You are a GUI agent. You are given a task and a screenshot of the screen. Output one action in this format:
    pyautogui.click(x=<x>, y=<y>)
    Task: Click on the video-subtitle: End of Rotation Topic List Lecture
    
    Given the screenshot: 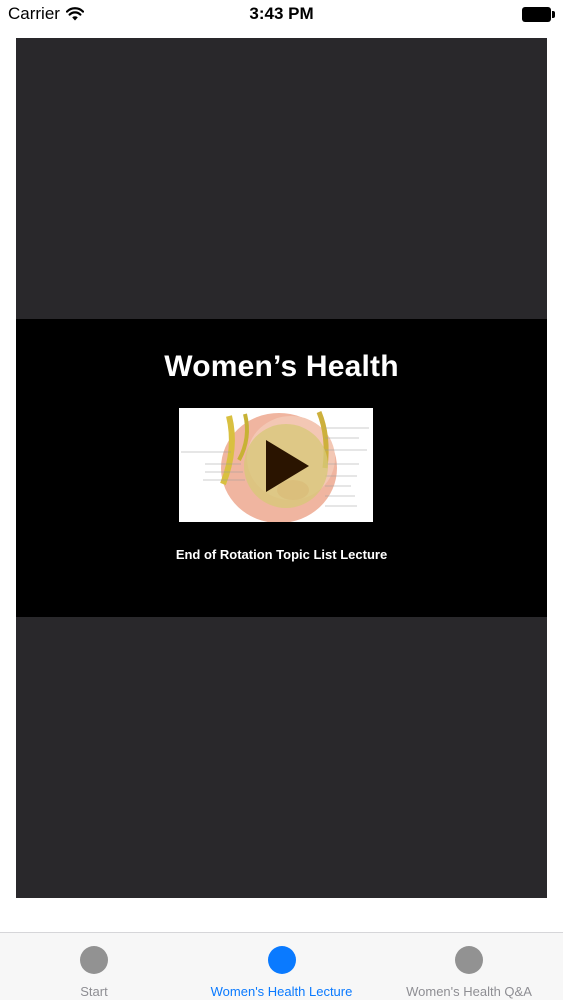 What is the action you would take?
    pyautogui.click(x=281, y=554)
    